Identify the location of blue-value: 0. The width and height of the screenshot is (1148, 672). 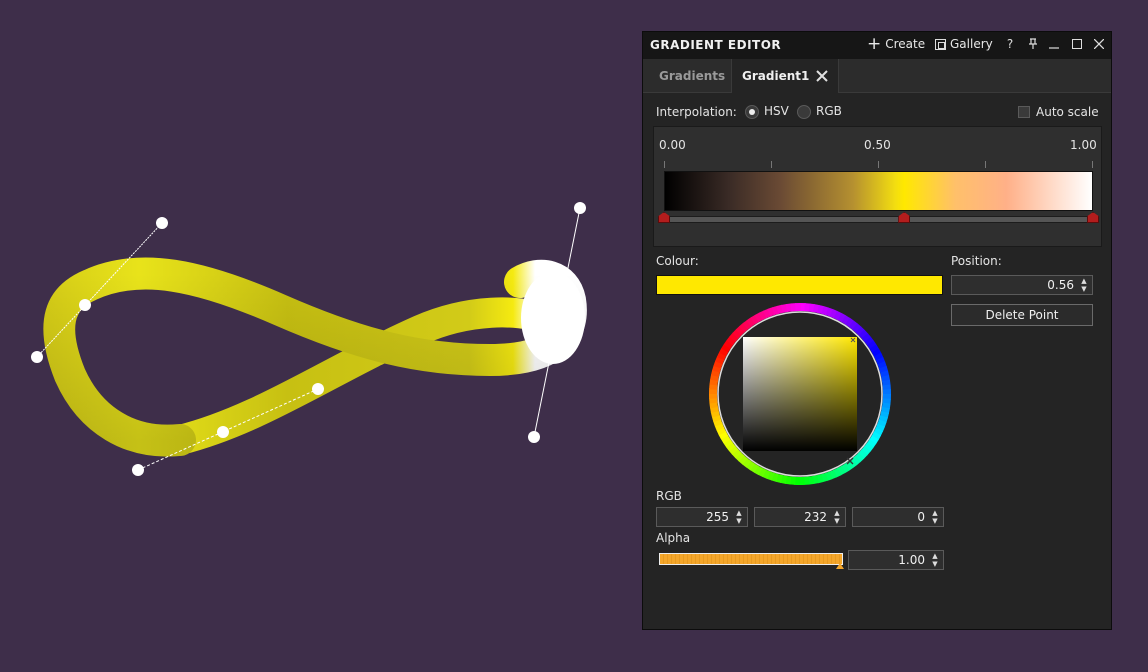
(921, 517).